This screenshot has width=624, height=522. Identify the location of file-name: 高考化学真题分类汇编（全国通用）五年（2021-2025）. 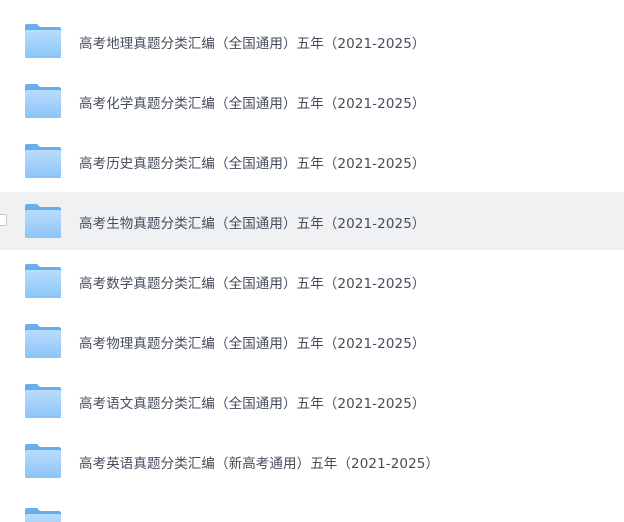
(252, 102).